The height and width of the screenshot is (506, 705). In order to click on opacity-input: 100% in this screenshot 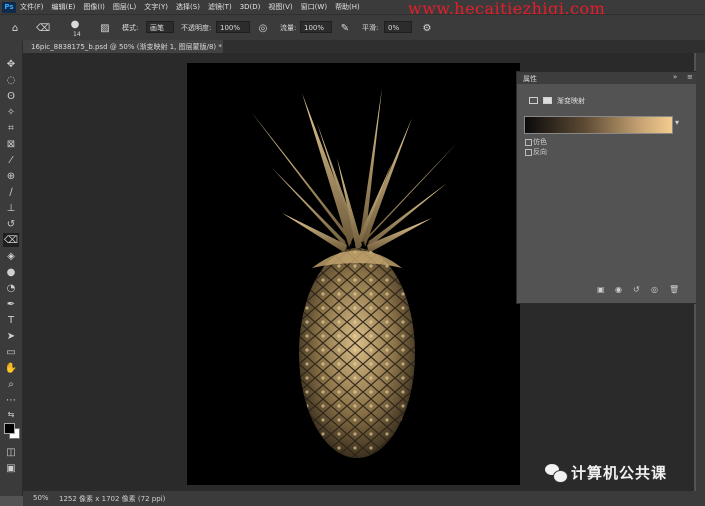, I will do `click(233, 27)`.